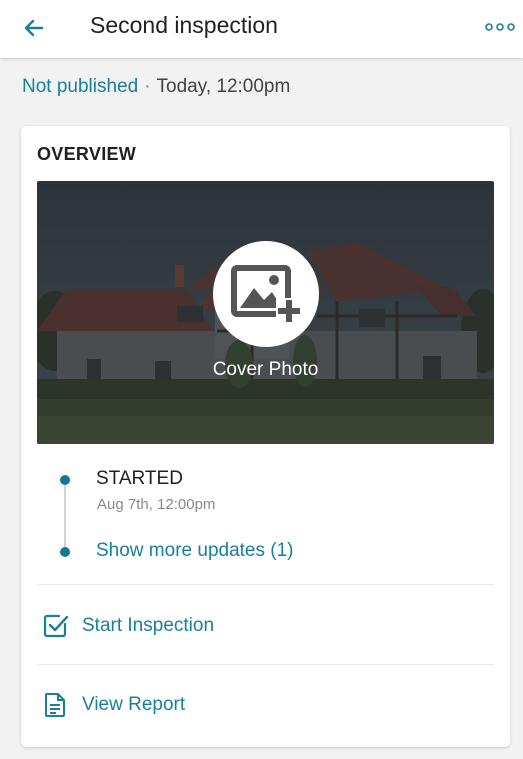 This screenshot has height=759, width=523. I want to click on add-cover-photo-button, so click(266, 294).